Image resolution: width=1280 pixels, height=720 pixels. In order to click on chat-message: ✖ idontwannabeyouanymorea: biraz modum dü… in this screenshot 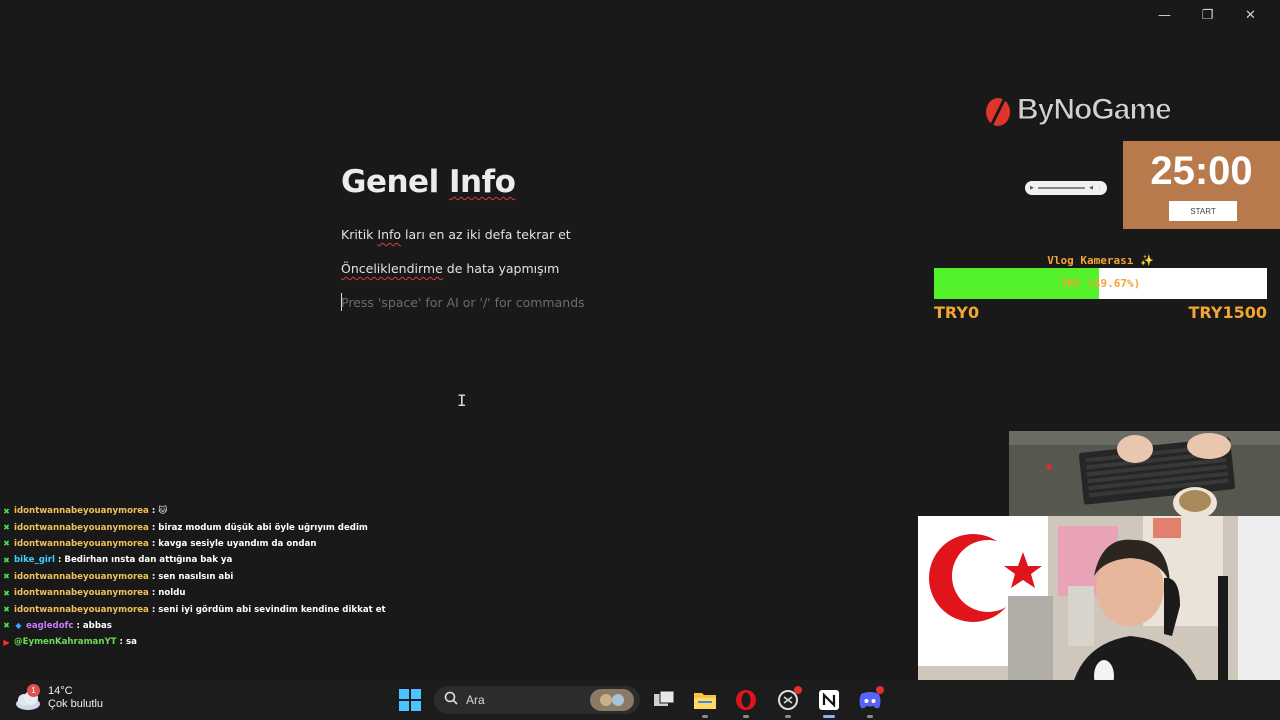, I will do `click(302, 527)`.